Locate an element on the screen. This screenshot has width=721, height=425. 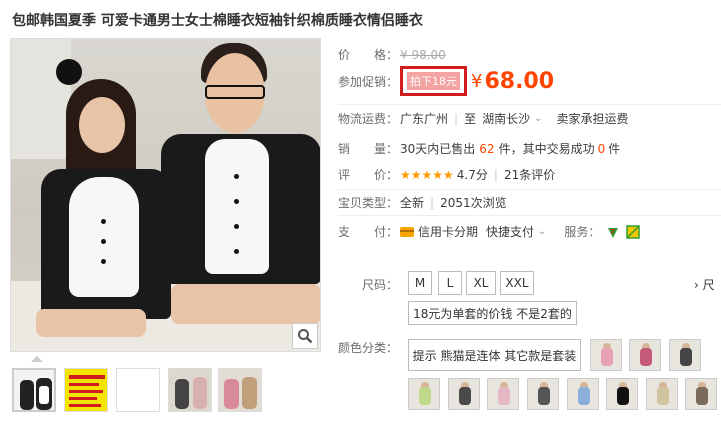
product-title: 包邮韩国夏季 可爱卡通男士女士棉睡衣短袖针织棉质睡衣情侣睡衣 is located at coordinates (217, 21).